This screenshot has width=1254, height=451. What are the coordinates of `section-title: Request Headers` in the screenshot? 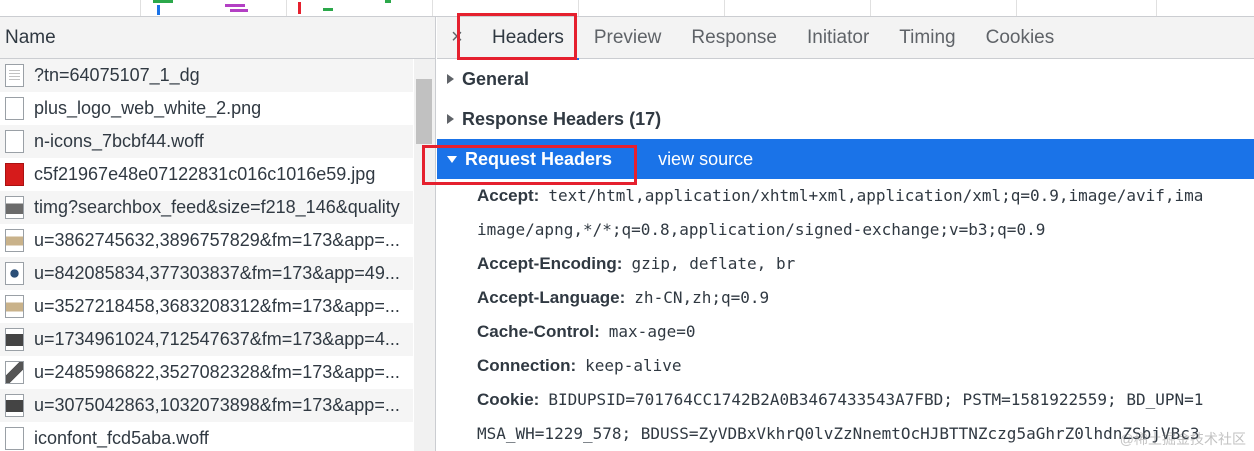 It's located at (539, 158).